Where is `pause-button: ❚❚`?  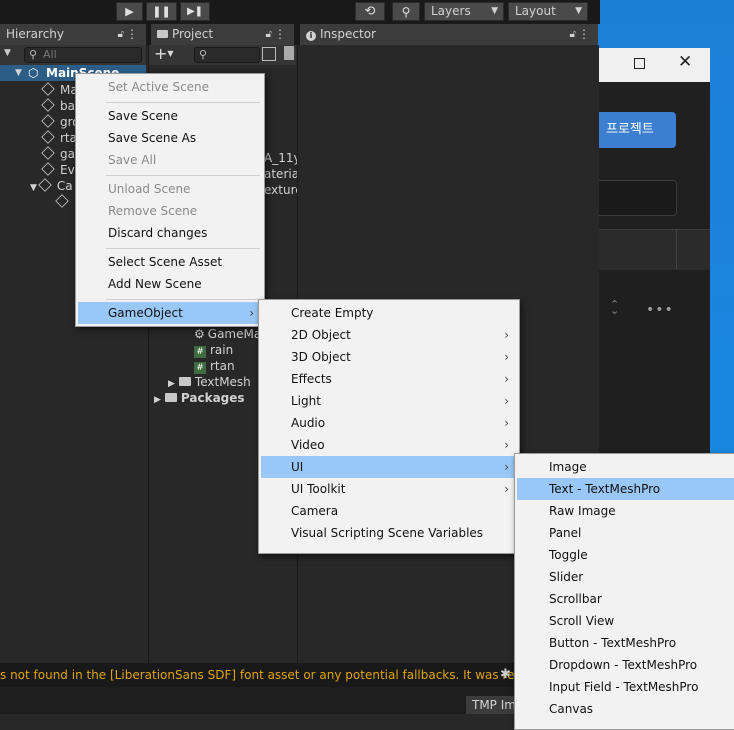 pause-button: ❚❚ is located at coordinates (161, 11).